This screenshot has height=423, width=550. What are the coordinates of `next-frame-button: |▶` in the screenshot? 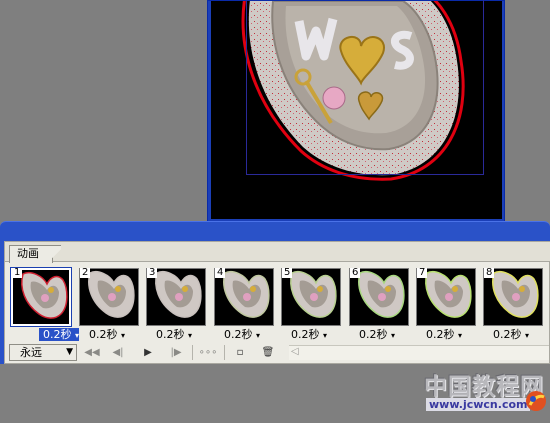 It's located at (176, 352).